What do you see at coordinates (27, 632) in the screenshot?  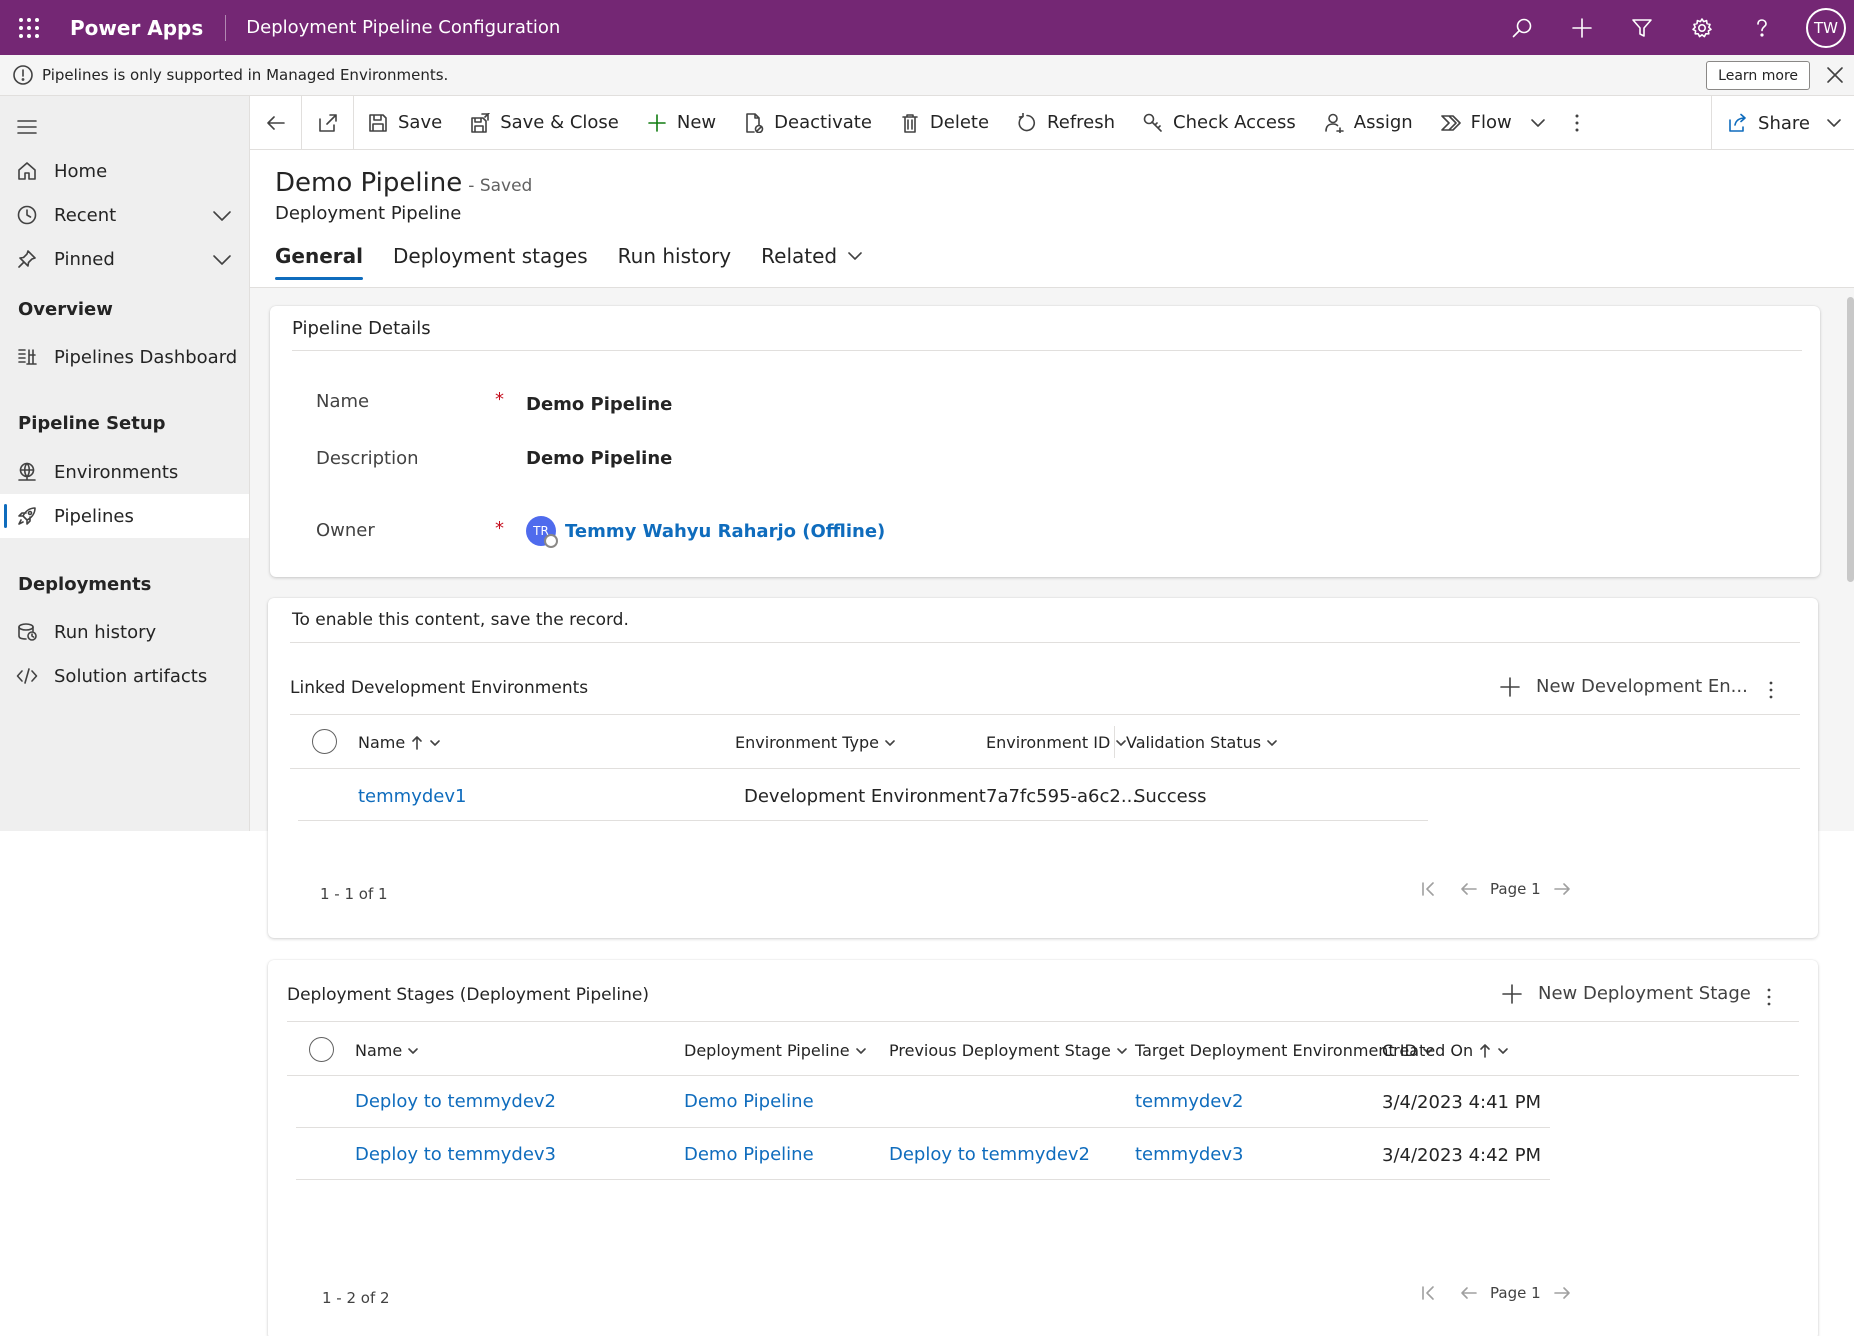 I see `history-icon` at bounding box center [27, 632].